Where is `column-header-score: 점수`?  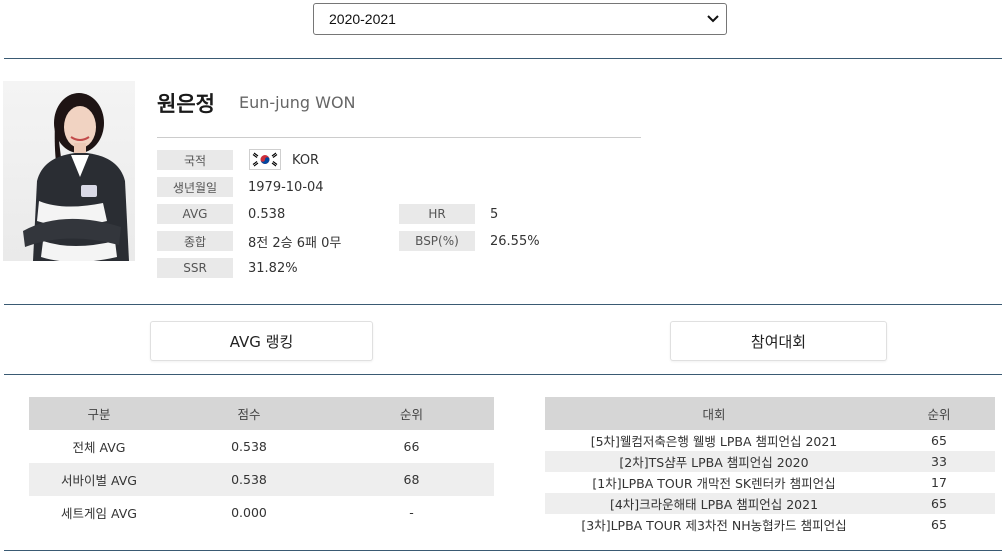
column-header-score: 점수 is located at coordinates (249, 413).